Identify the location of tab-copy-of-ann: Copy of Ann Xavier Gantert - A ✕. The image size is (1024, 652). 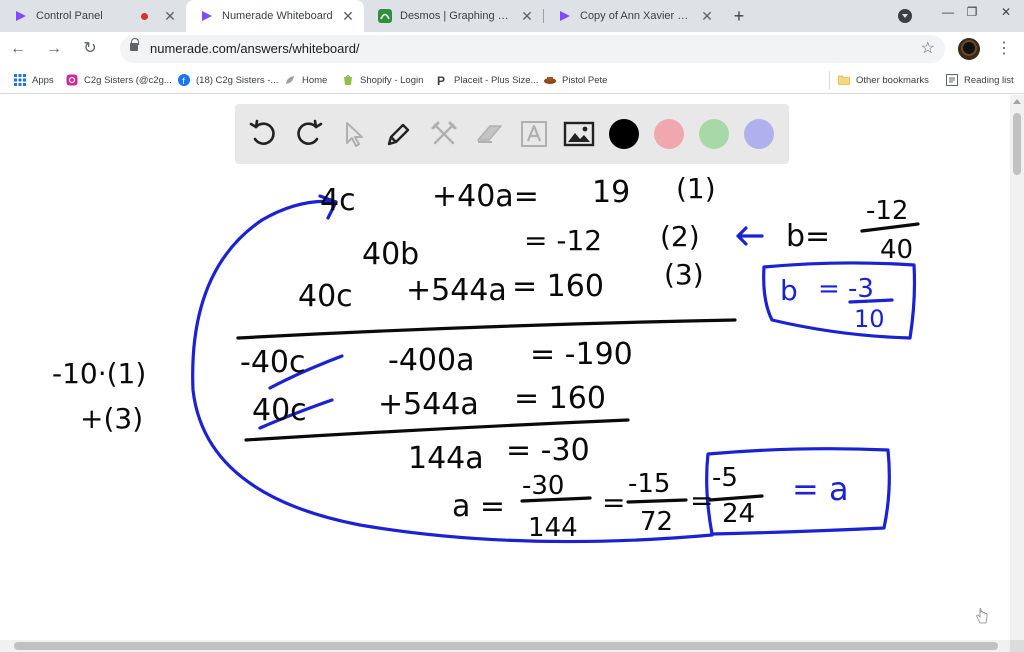
(633, 16).